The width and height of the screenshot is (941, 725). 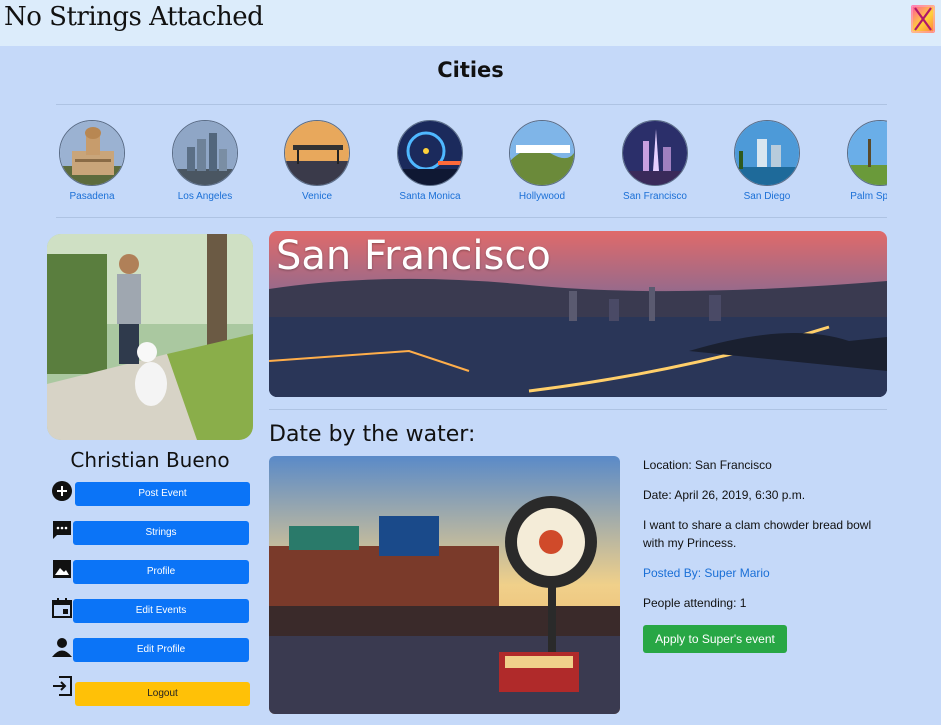 I want to click on city-los-angeles: Los Angeles, so click(x=205, y=161).